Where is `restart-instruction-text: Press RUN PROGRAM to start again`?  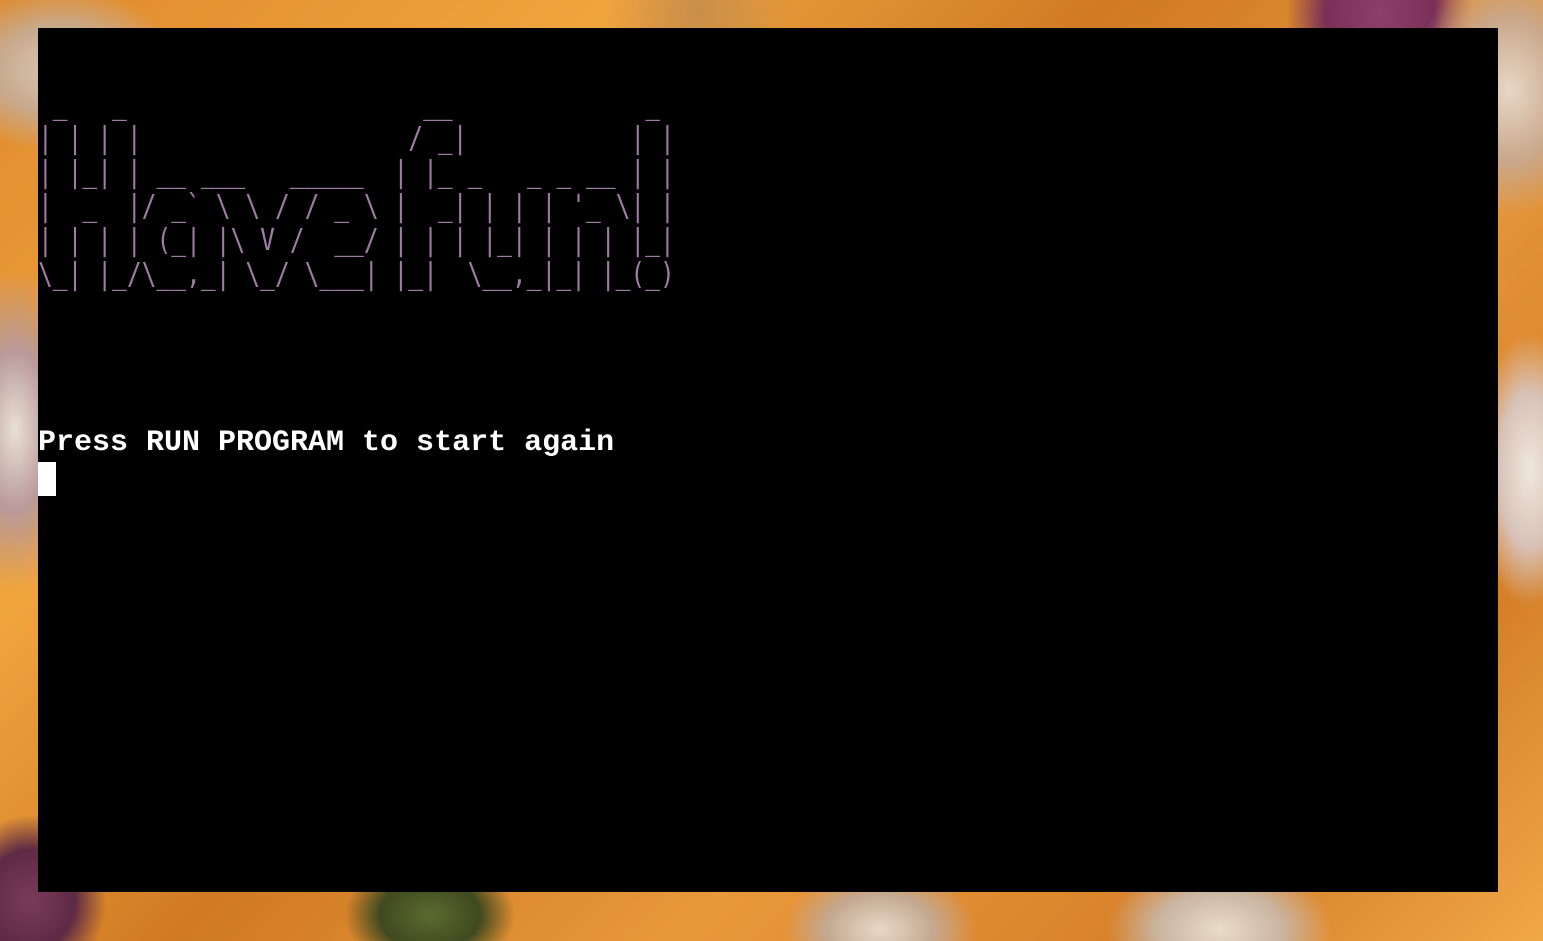
restart-instruction-text: Press RUN PROGRAM to start again is located at coordinates (326, 443).